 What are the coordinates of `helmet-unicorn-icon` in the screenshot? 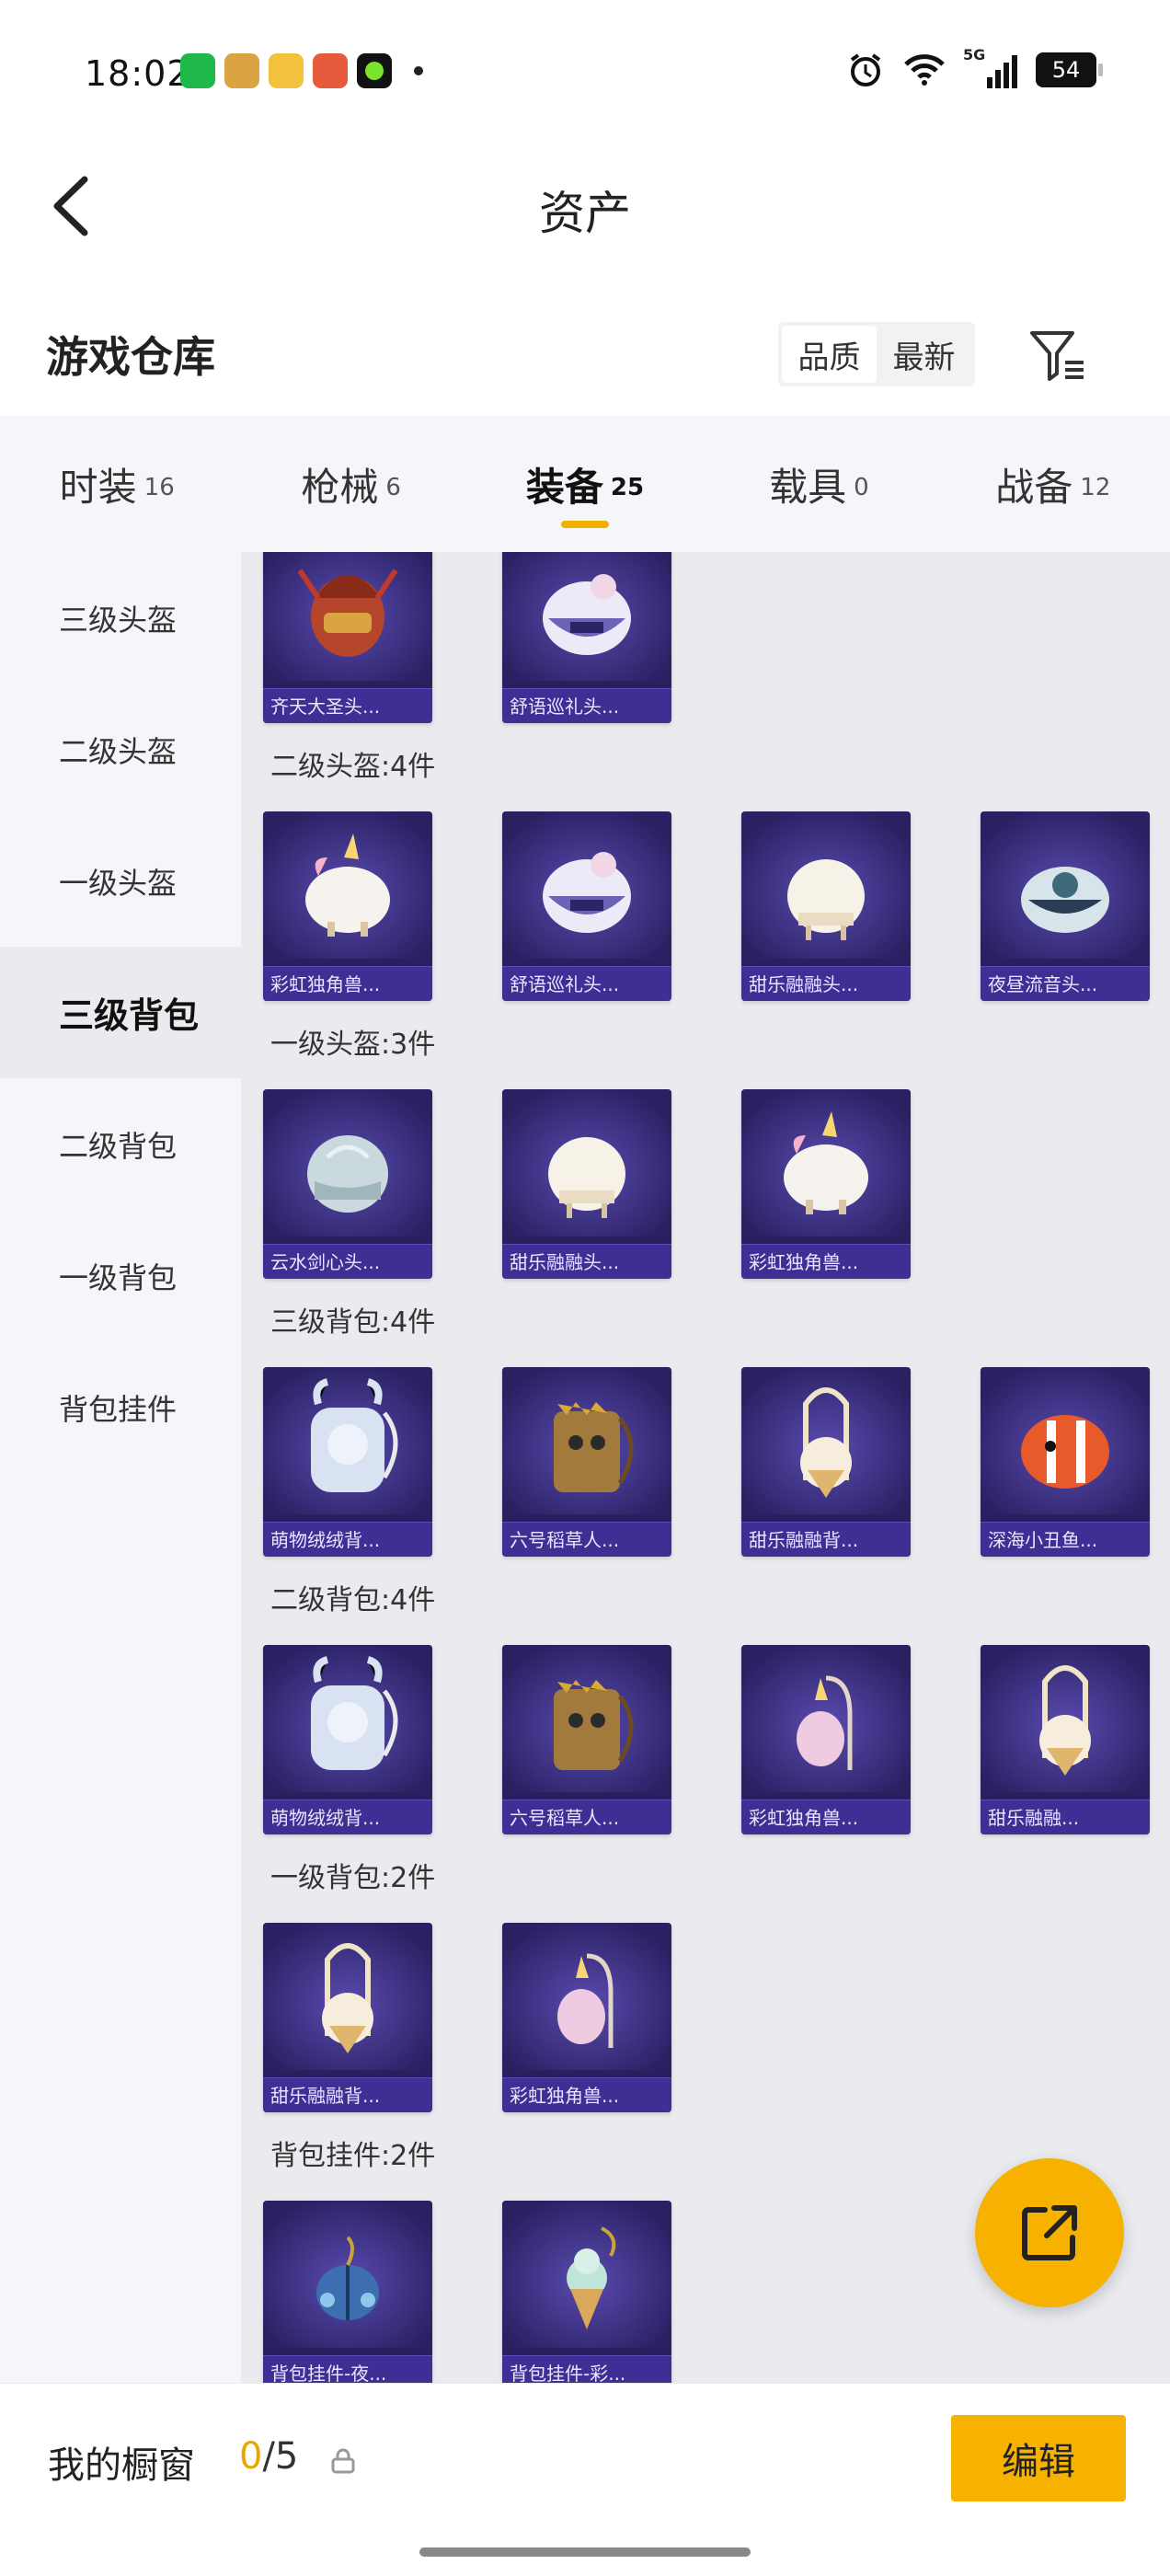 It's located at (347, 885).